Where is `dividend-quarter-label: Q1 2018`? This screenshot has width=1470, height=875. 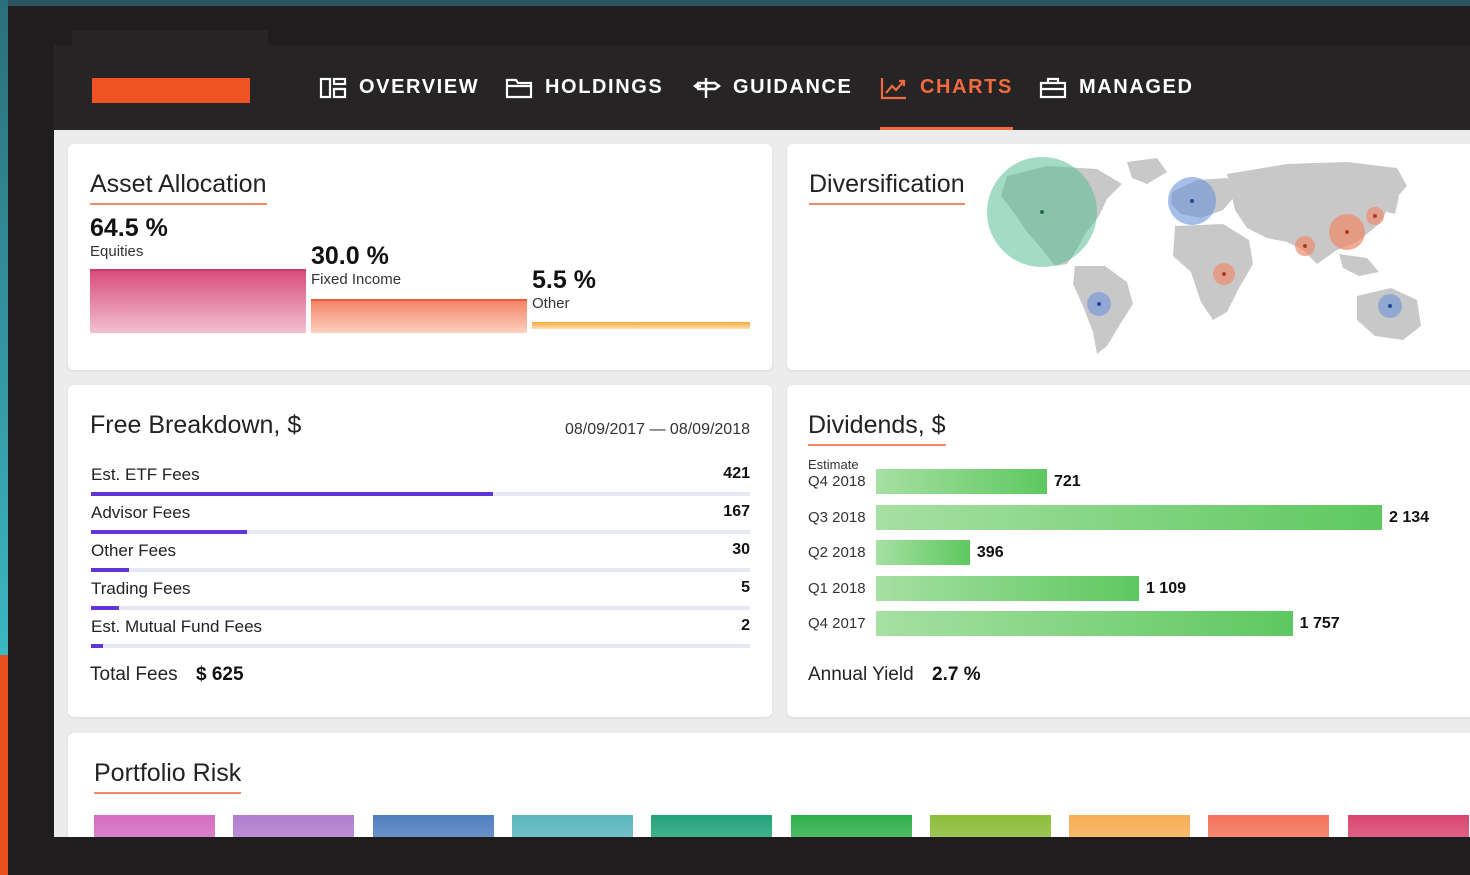
dividend-quarter-label: Q1 2018 is located at coordinates (837, 588).